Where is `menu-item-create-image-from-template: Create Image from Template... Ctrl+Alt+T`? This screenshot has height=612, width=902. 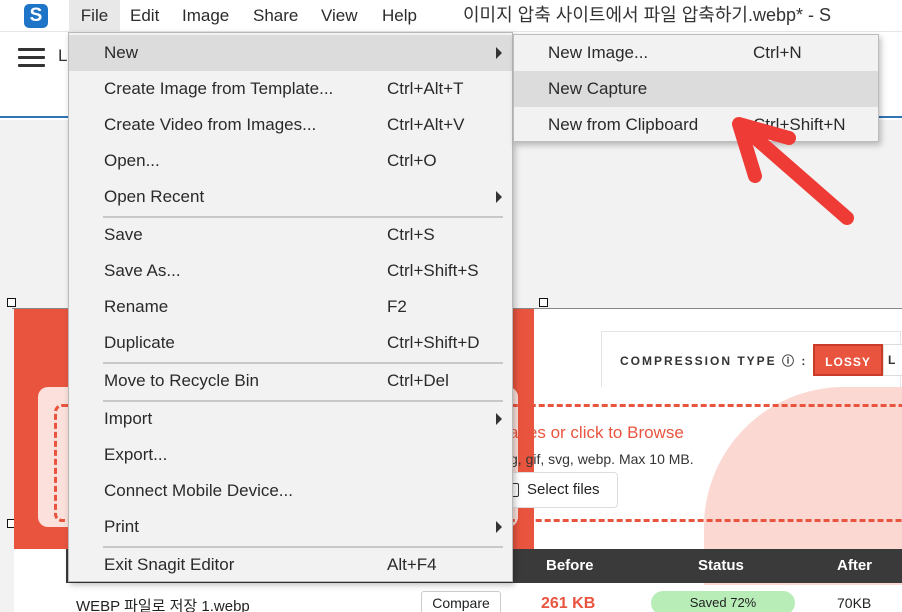 menu-item-create-image-from-template: Create Image from Template... Ctrl+Alt+T is located at coordinates (290, 89).